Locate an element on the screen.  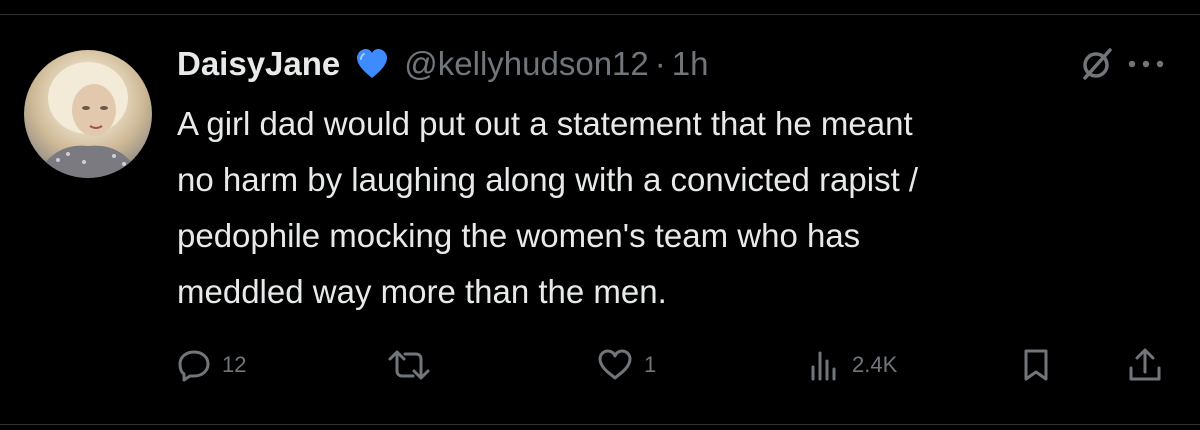
views-bar-chart-icon is located at coordinates (823, 366).